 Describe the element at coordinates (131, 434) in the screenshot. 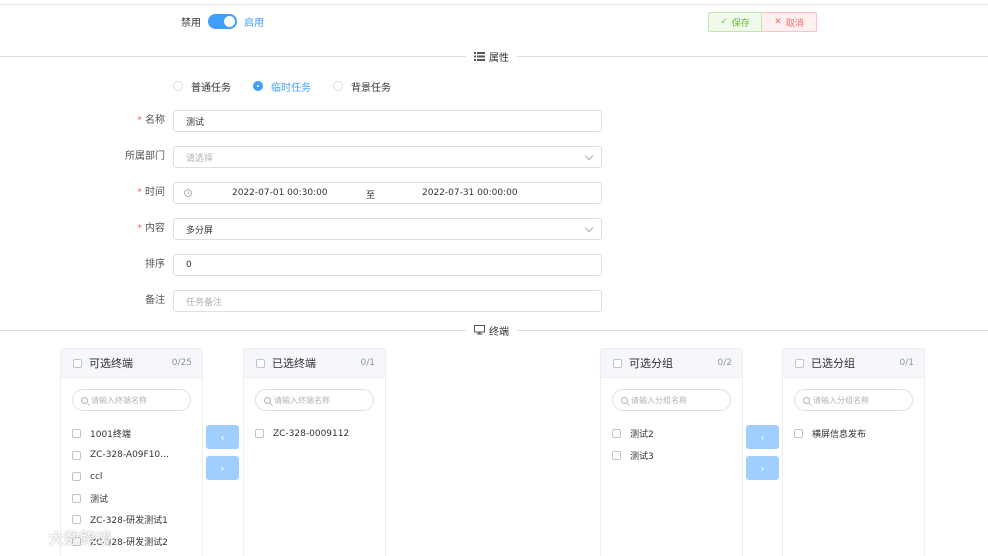

I see `list-item: 1001终端` at that location.